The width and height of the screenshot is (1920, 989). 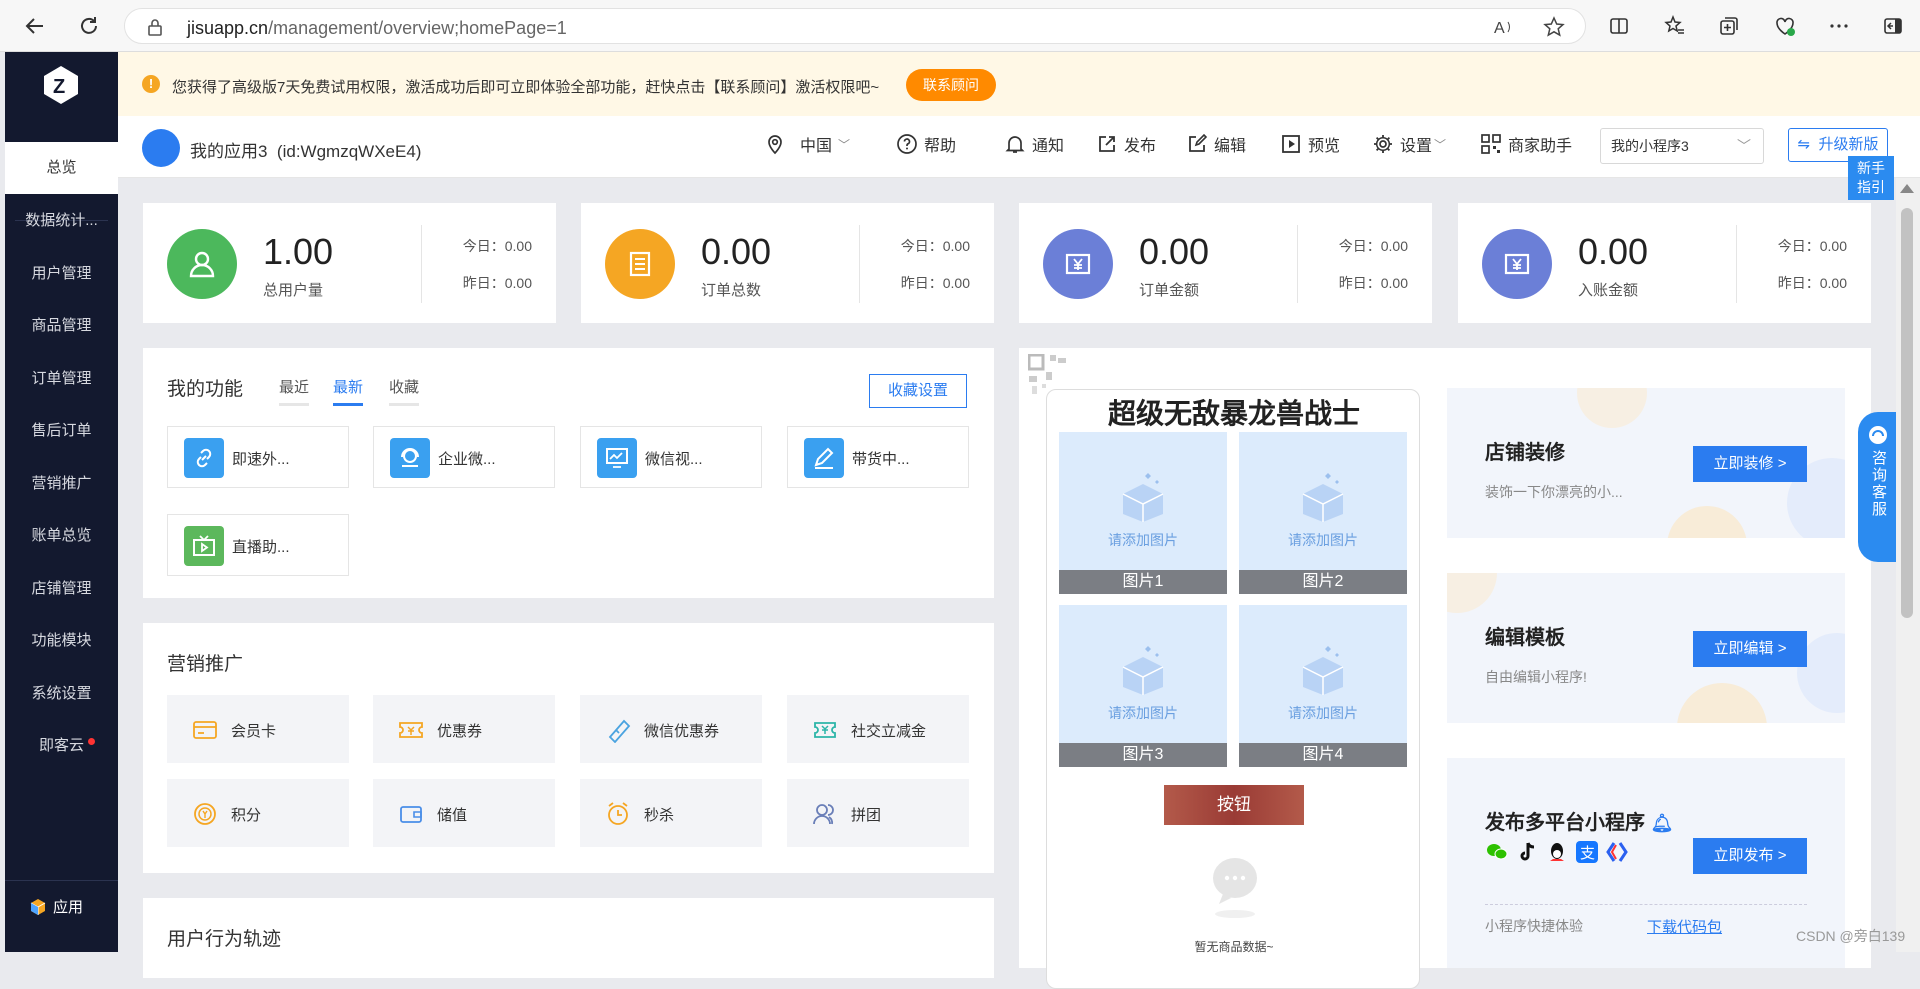 I want to click on group-icon, so click(x=823, y=814).